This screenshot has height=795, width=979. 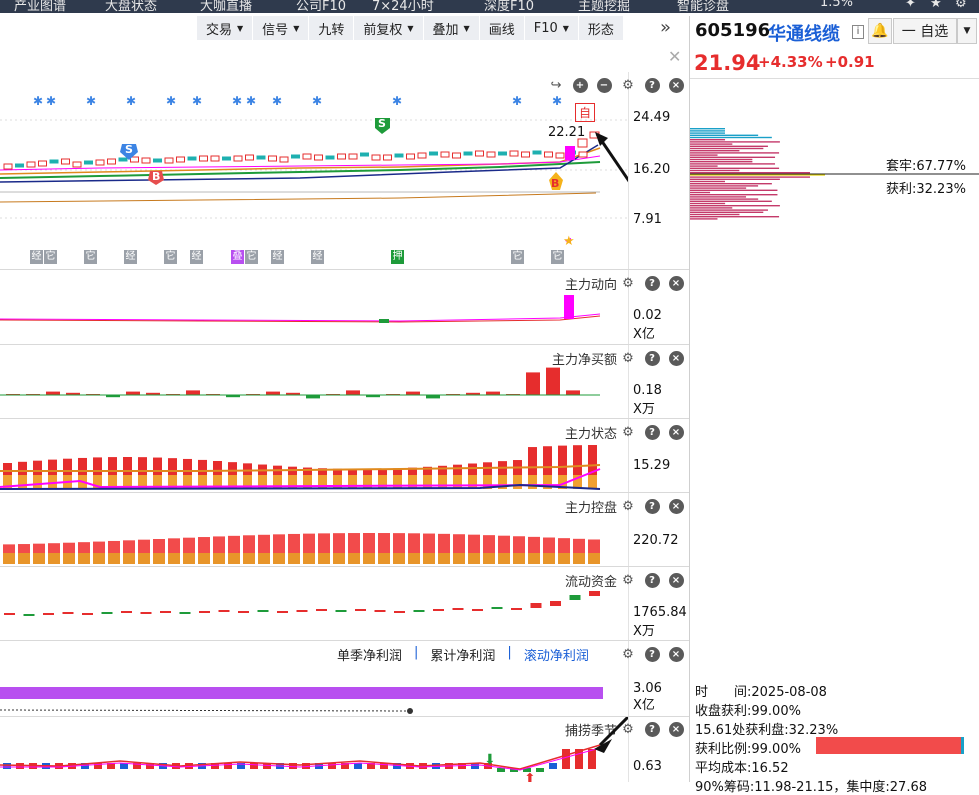 I want to click on more-tools-icon: », so click(x=665, y=27).